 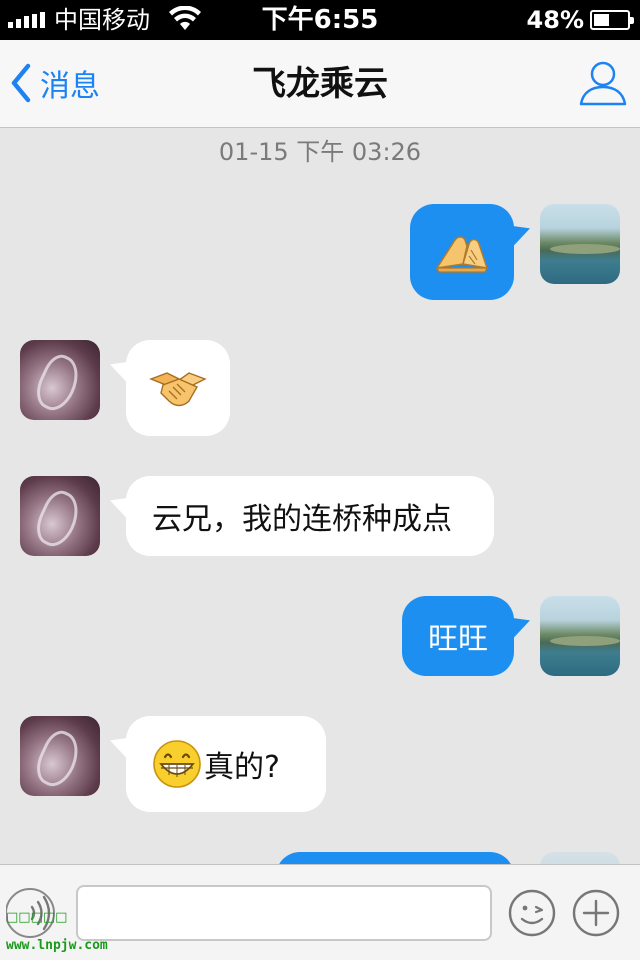 I want to click on grin-face-icon, so click(x=177, y=764).